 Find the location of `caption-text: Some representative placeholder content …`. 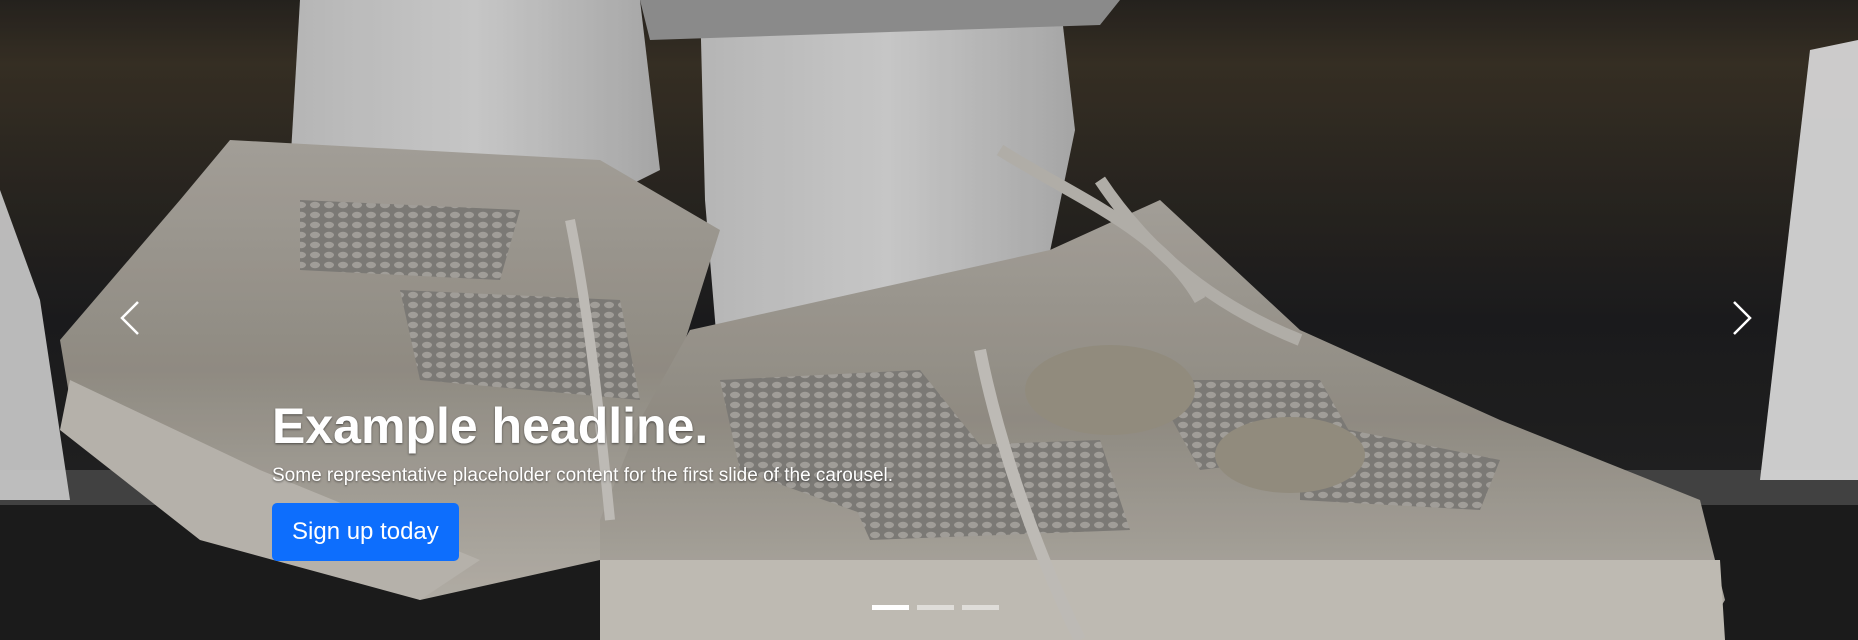

caption-text: Some representative placeholder content … is located at coordinates (583, 475).